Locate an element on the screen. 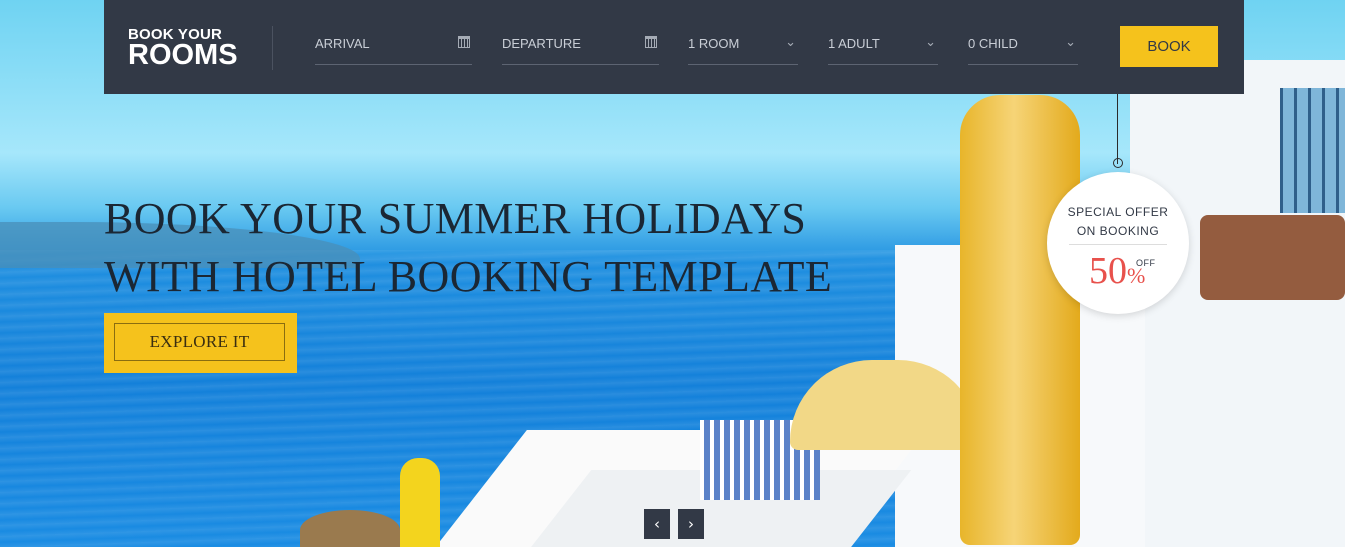 This screenshot has height=547, width=1345. offer-percent-value: 50 is located at coordinates (1108, 271).